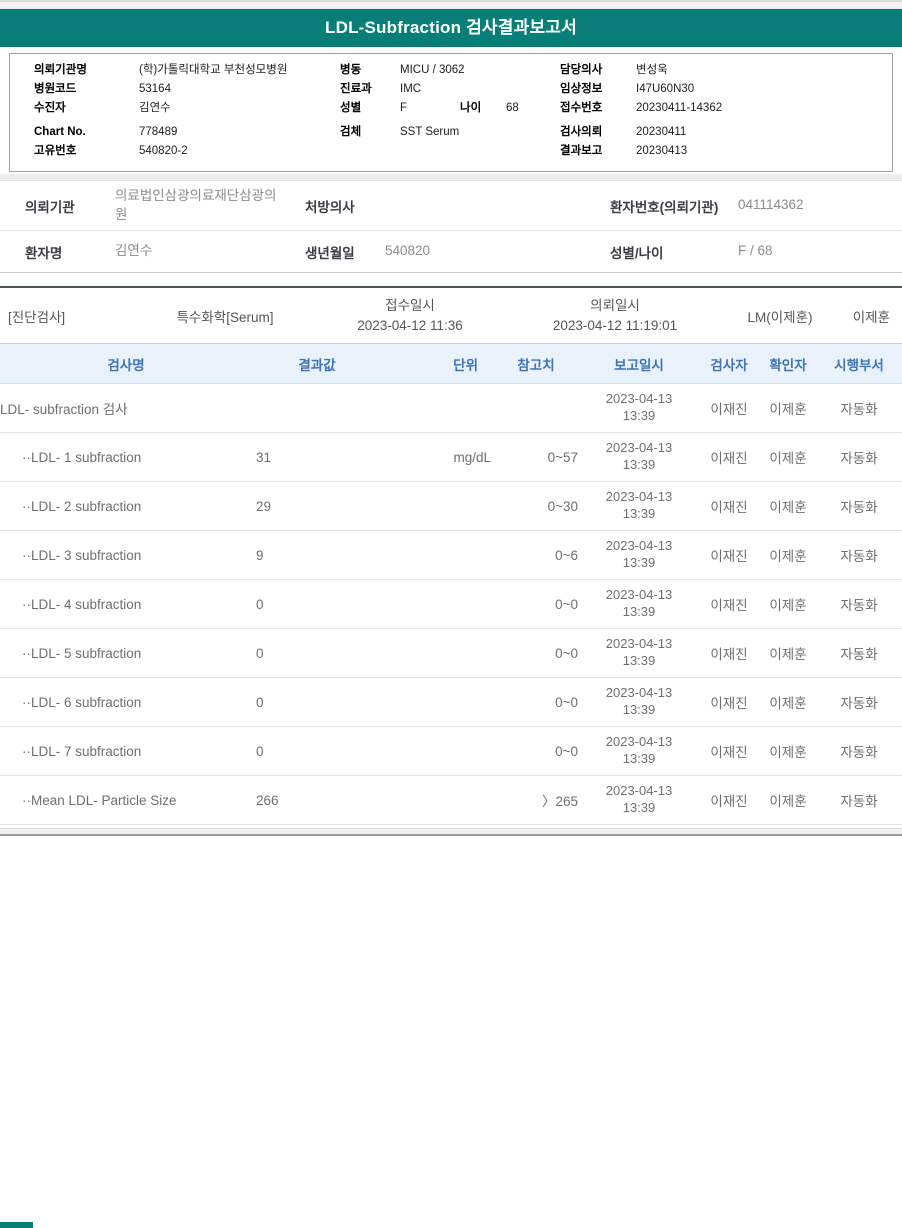  I want to click on section-category: 특수화학[Serum], so click(225, 317).